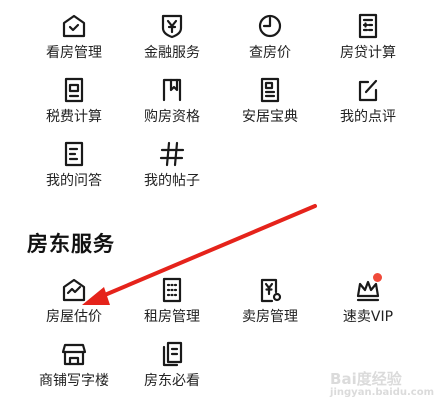  What do you see at coordinates (74, 181) in the screenshot?
I see `tool-label: 我的问答` at bounding box center [74, 181].